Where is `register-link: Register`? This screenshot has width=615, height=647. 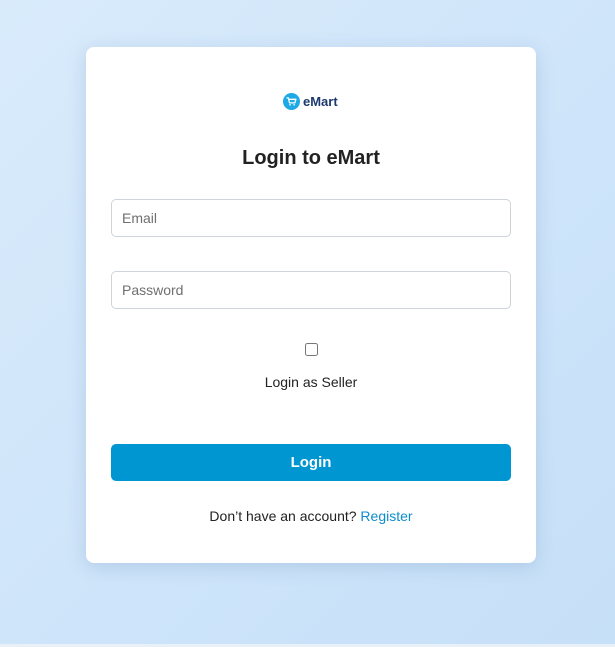
register-link: Register is located at coordinates (386, 516).